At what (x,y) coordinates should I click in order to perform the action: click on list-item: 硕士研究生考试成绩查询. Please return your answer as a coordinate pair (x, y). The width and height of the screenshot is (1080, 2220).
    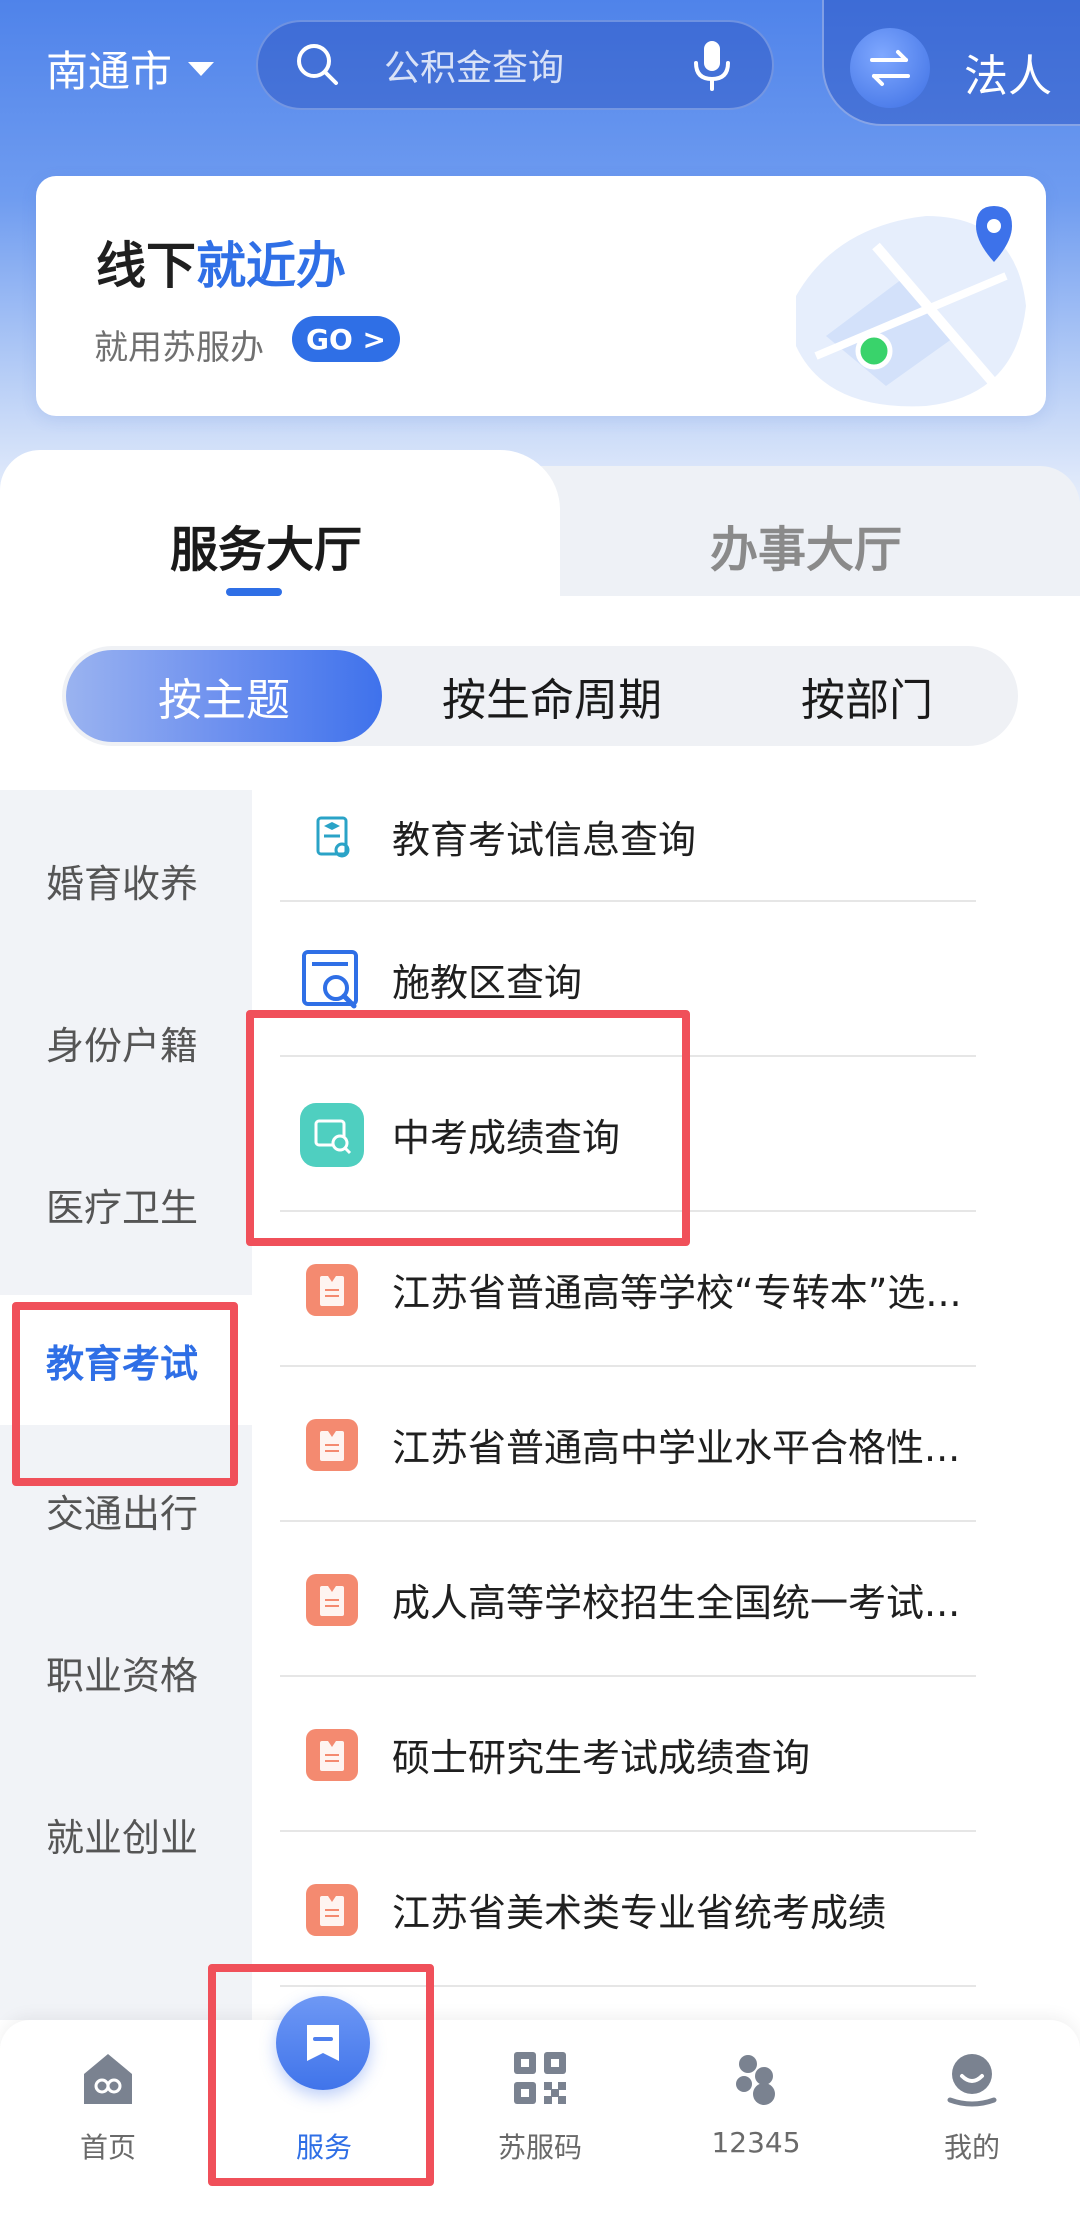
    Looking at the image, I should click on (630, 1754).